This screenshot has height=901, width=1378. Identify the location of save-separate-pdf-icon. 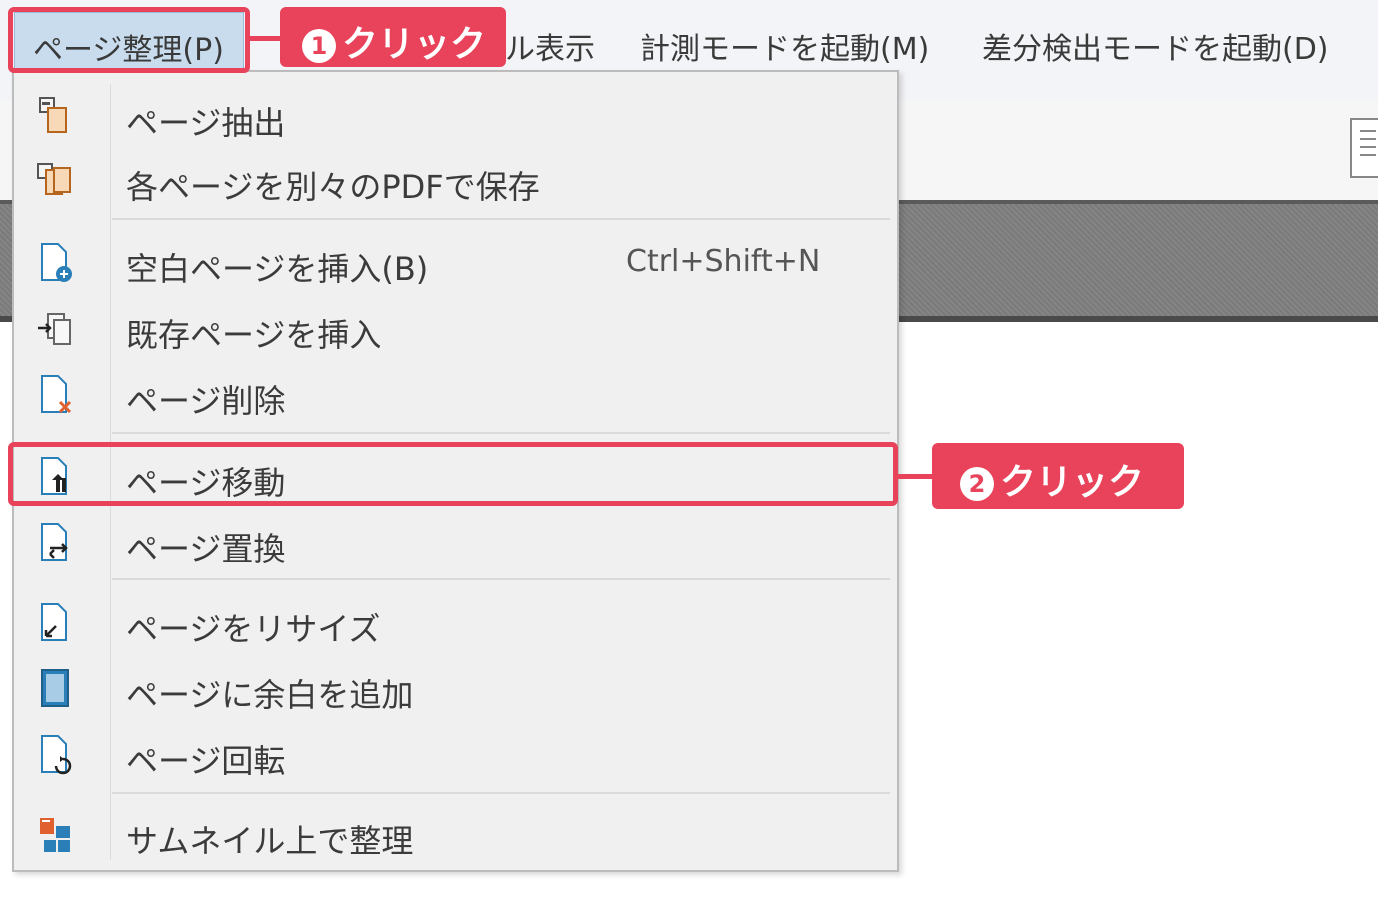
(54, 179).